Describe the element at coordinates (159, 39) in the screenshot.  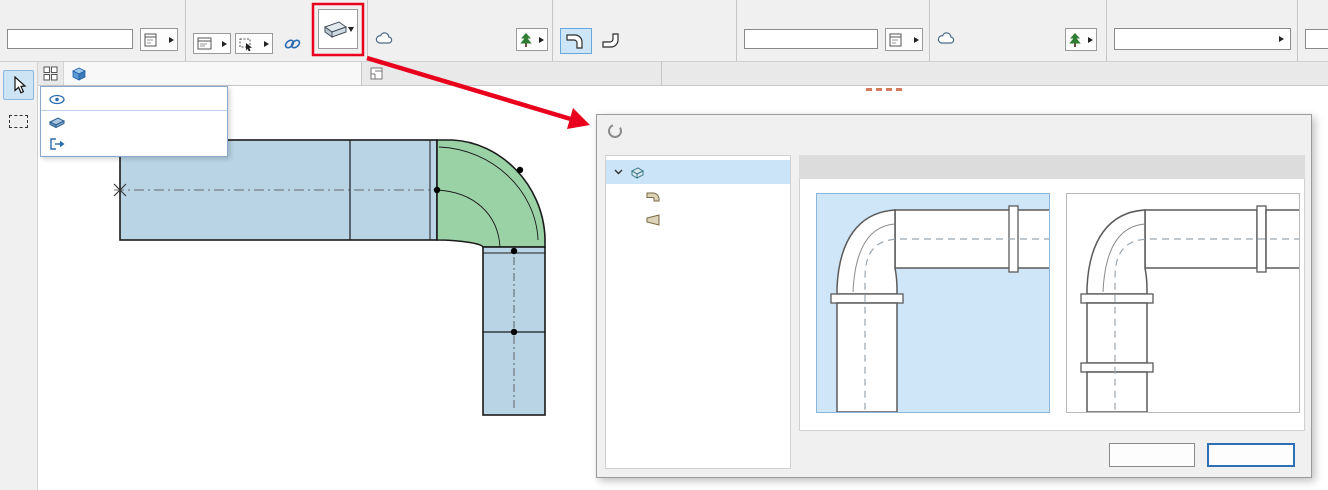
I see `elbow-settings-button` at that location.